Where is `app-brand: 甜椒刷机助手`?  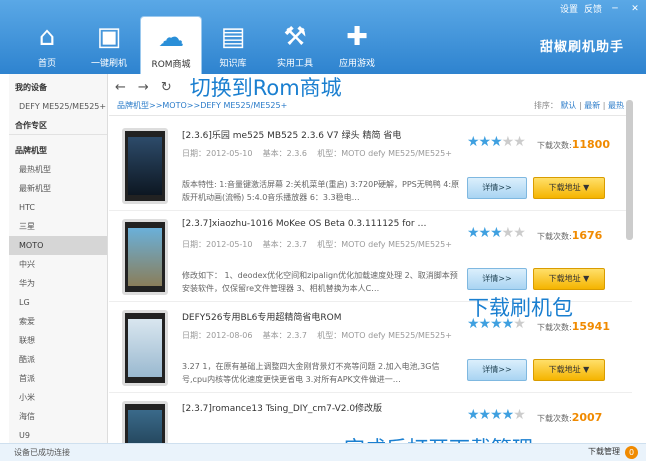 app-brand: 甜椒刷机助手 is located at coordinates (581, 47).